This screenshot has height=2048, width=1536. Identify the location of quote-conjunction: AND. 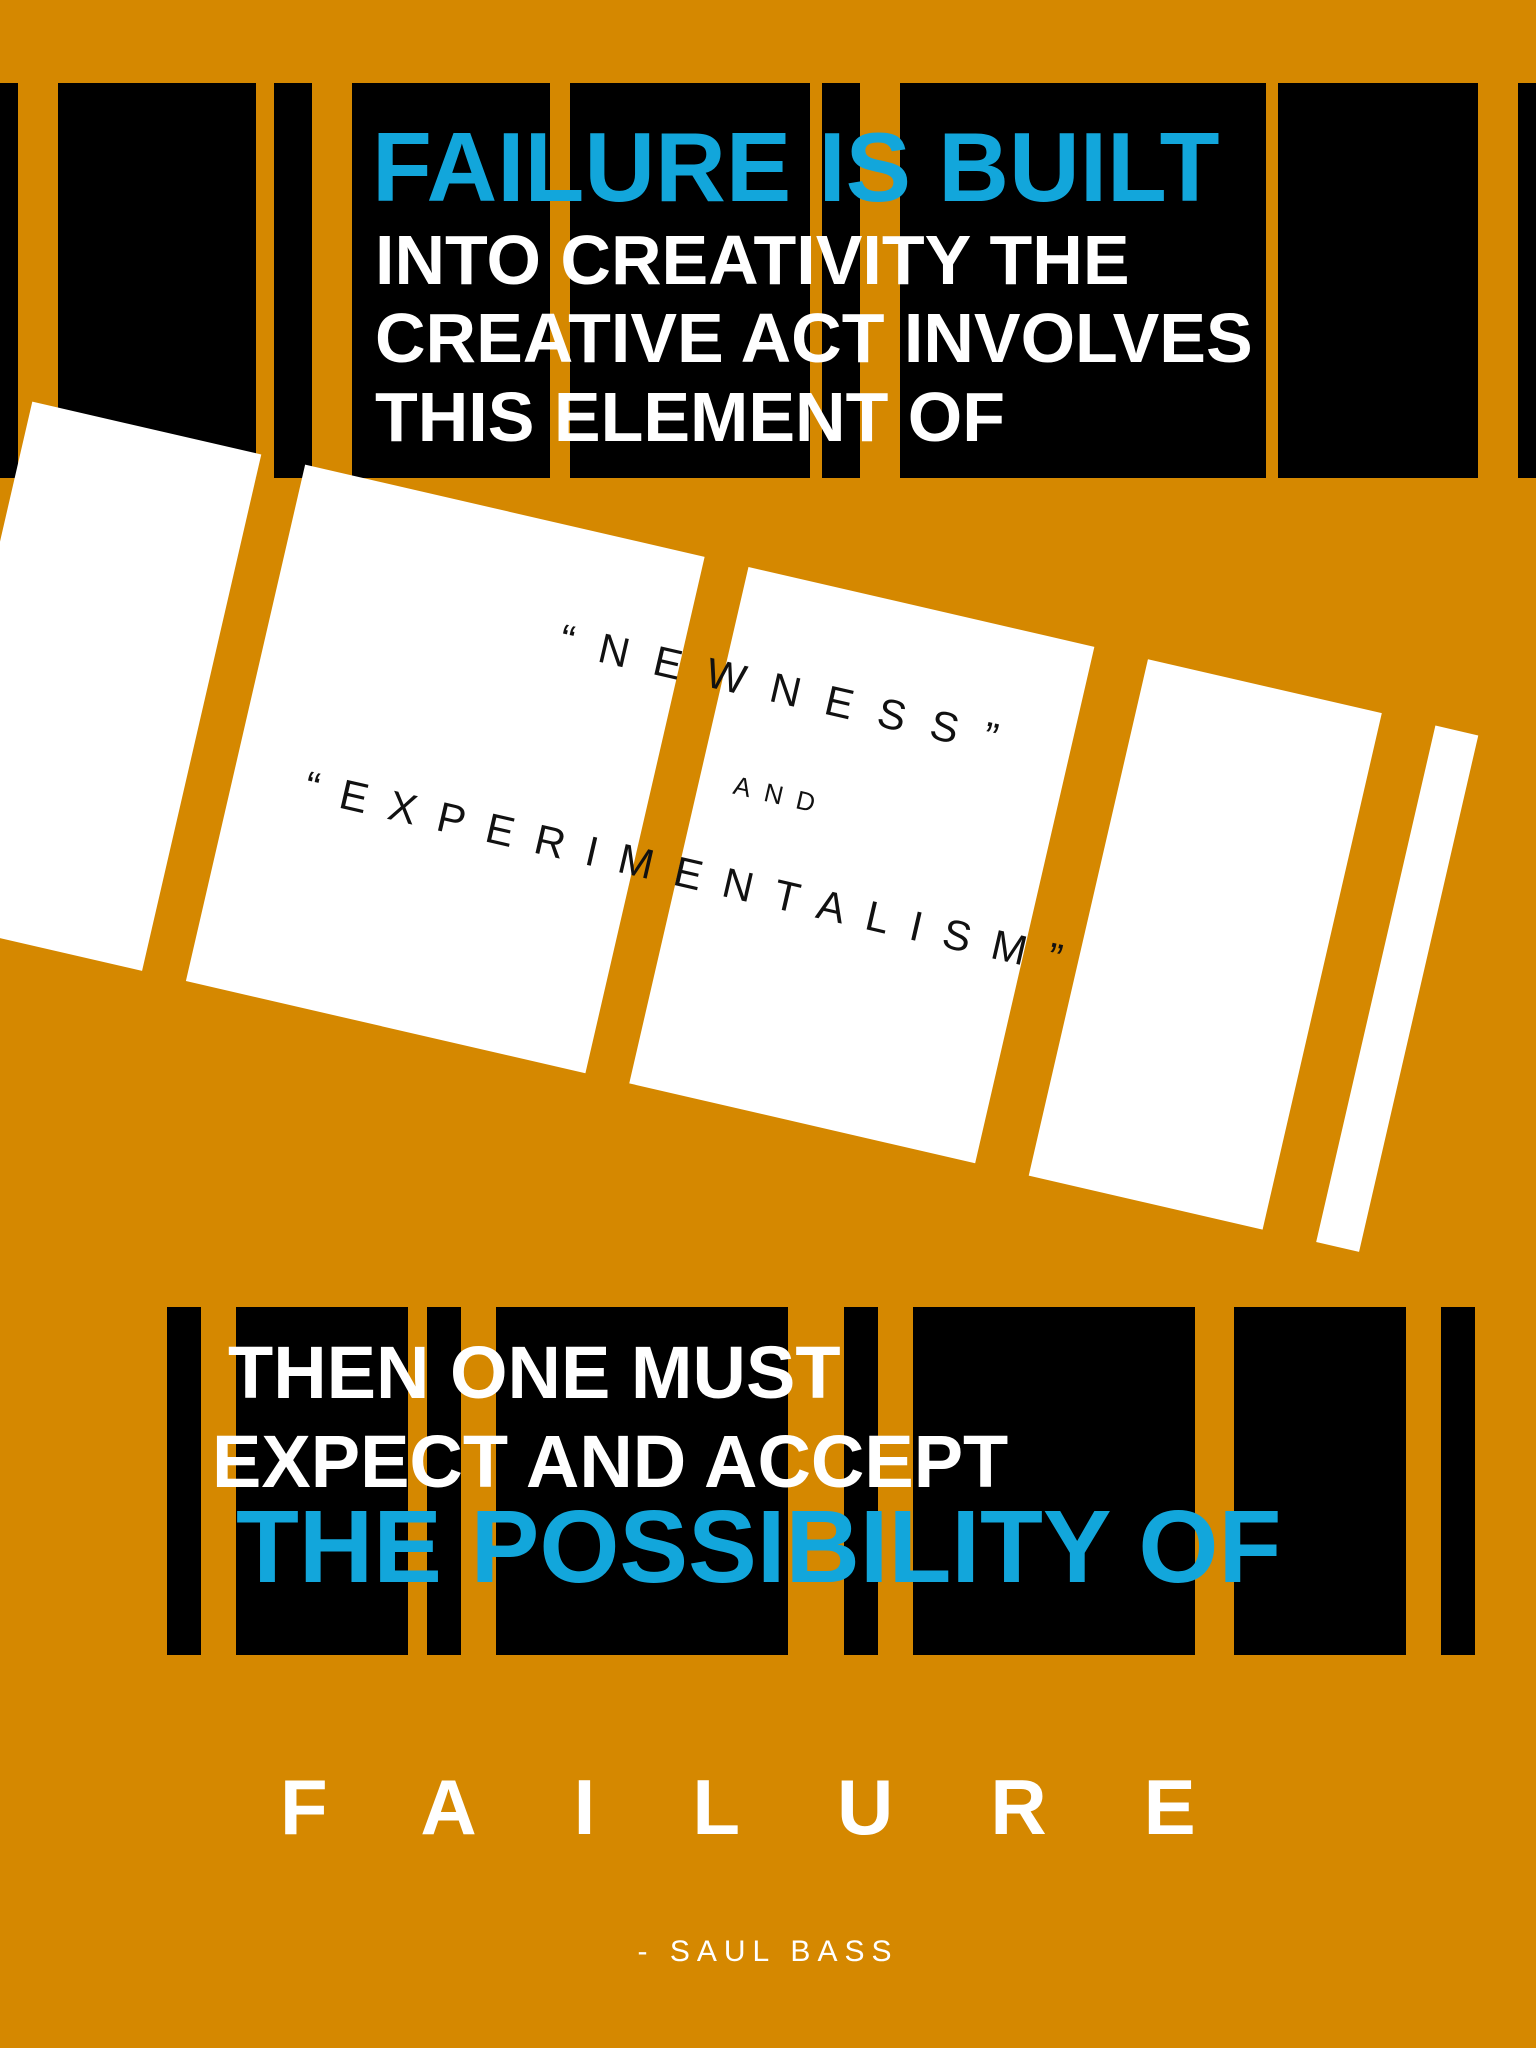
(781, 796).